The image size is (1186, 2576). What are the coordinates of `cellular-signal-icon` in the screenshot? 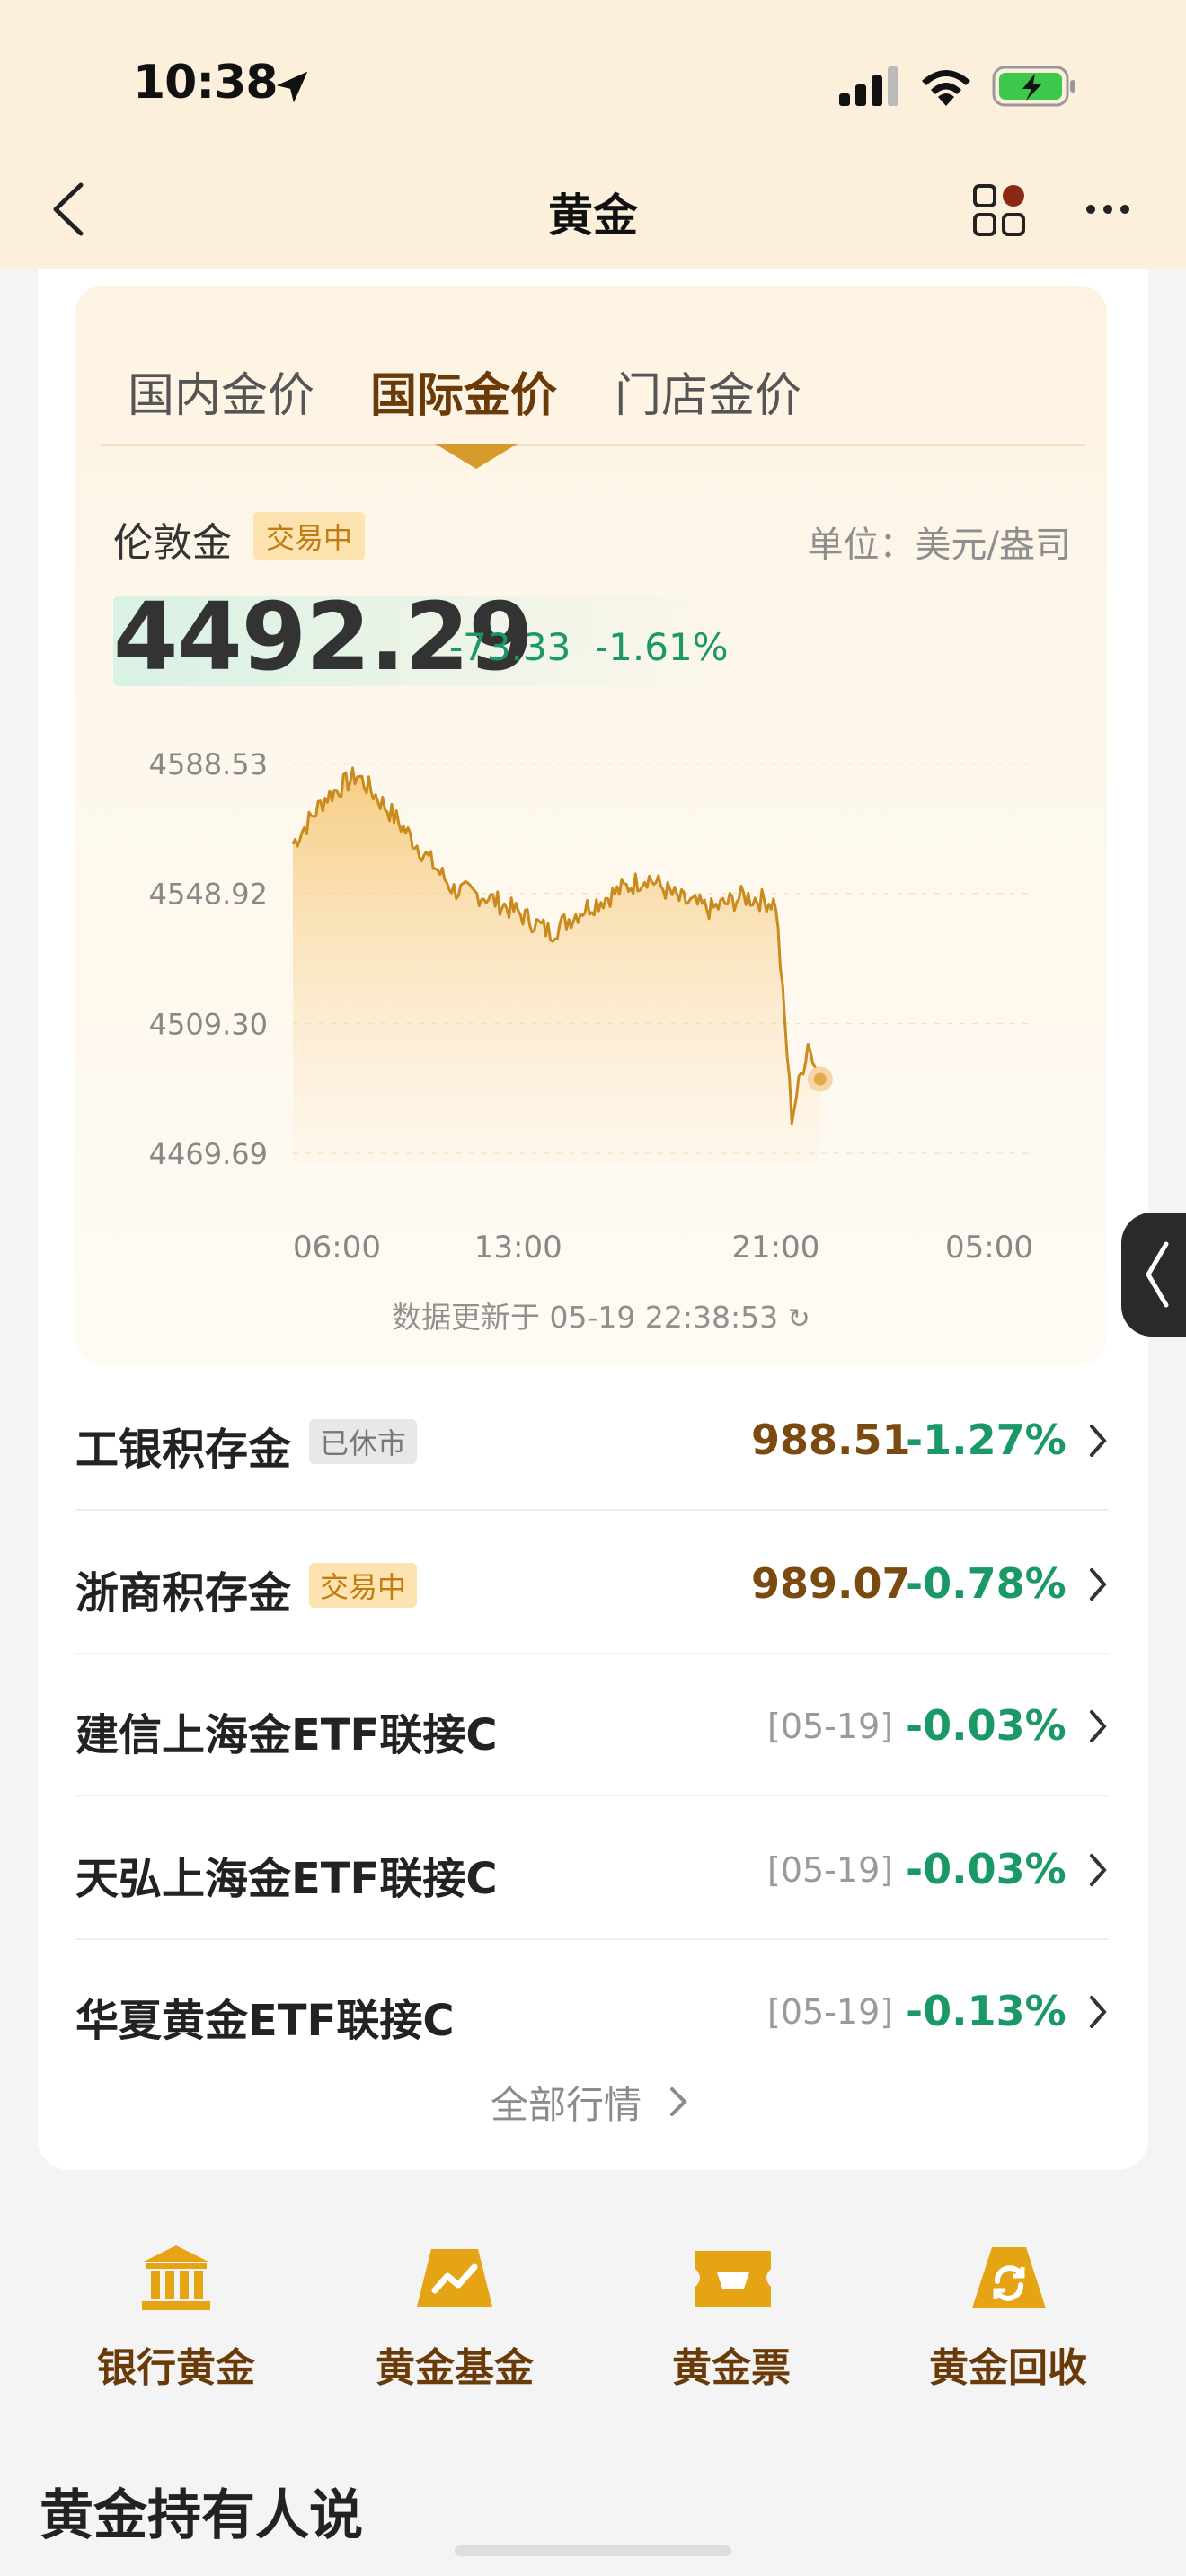 It's located at (868, 86).